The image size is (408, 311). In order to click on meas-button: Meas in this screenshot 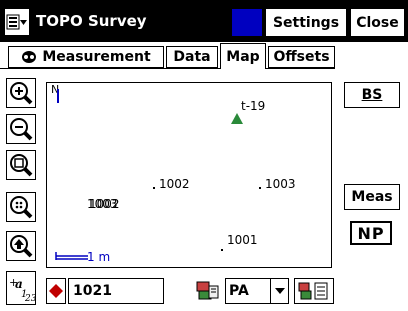, I will do `click(372, 197)`.